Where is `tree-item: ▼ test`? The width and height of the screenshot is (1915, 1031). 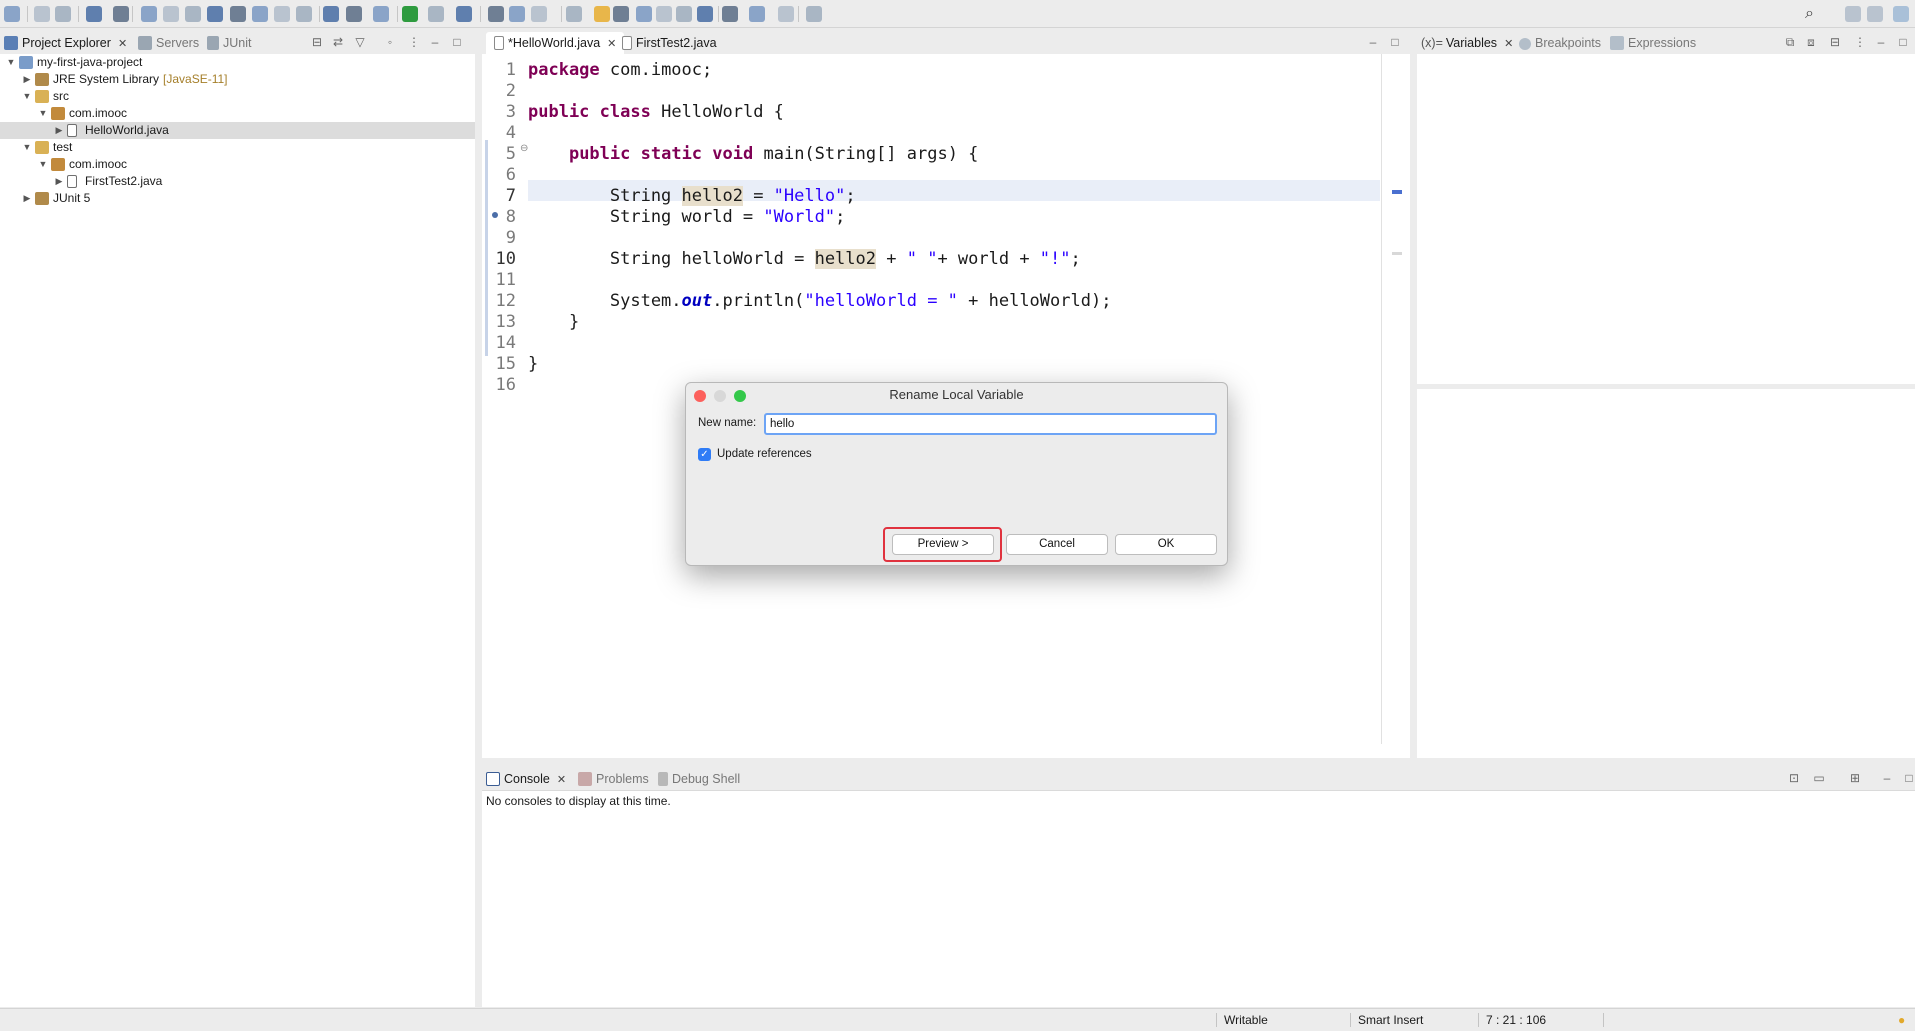
tree-item: ▼ test is located at coordinates (237, 147).